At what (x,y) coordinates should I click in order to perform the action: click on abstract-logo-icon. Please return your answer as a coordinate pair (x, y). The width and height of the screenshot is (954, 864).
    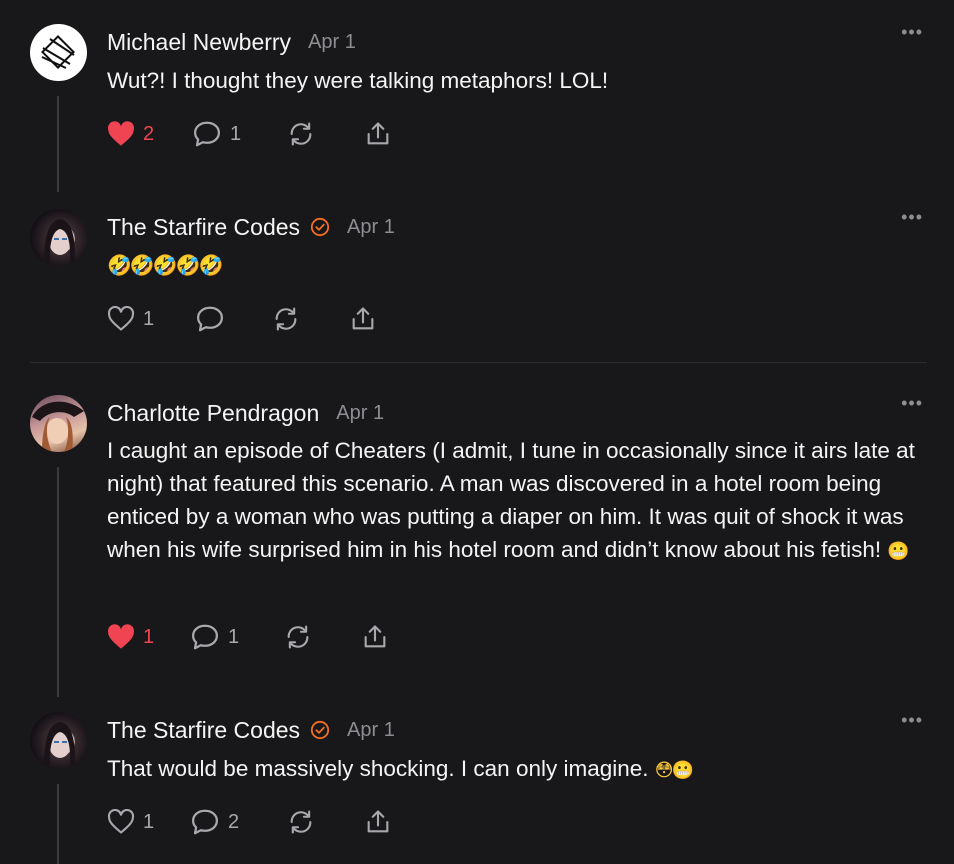
    Looking at the image, I should click on (58, 52).